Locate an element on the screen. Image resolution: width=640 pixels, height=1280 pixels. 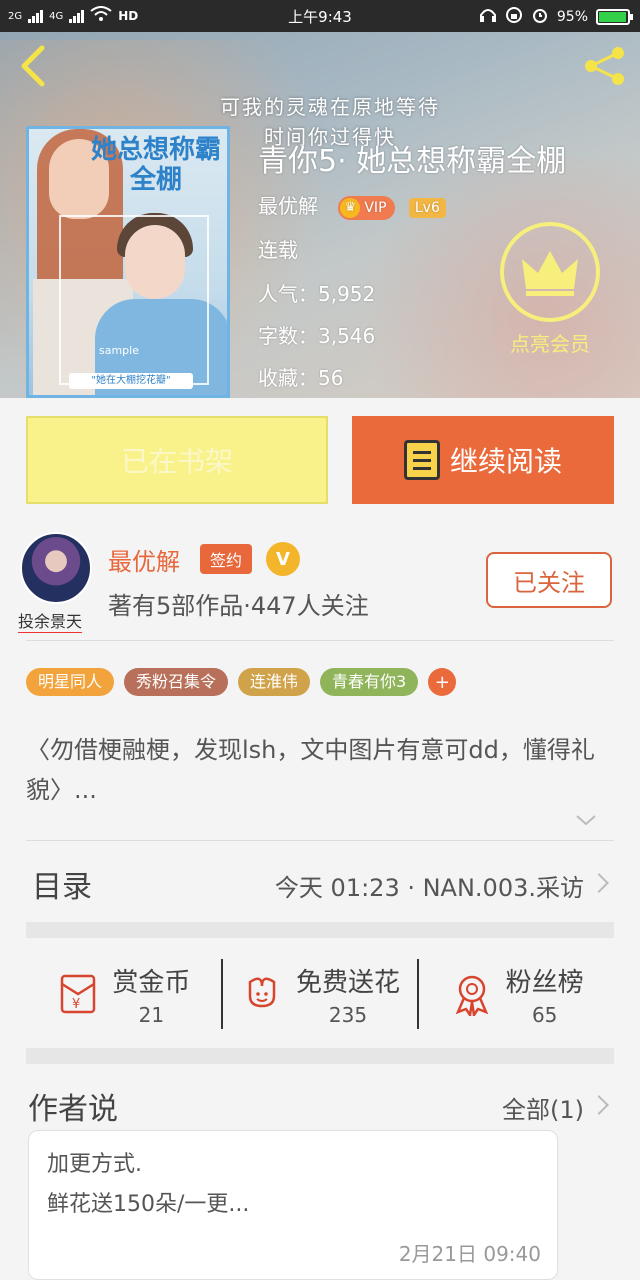
catalog-row: 目录 今天 01:23 · NAN.003.采访 is located at coordinates (320, 883).